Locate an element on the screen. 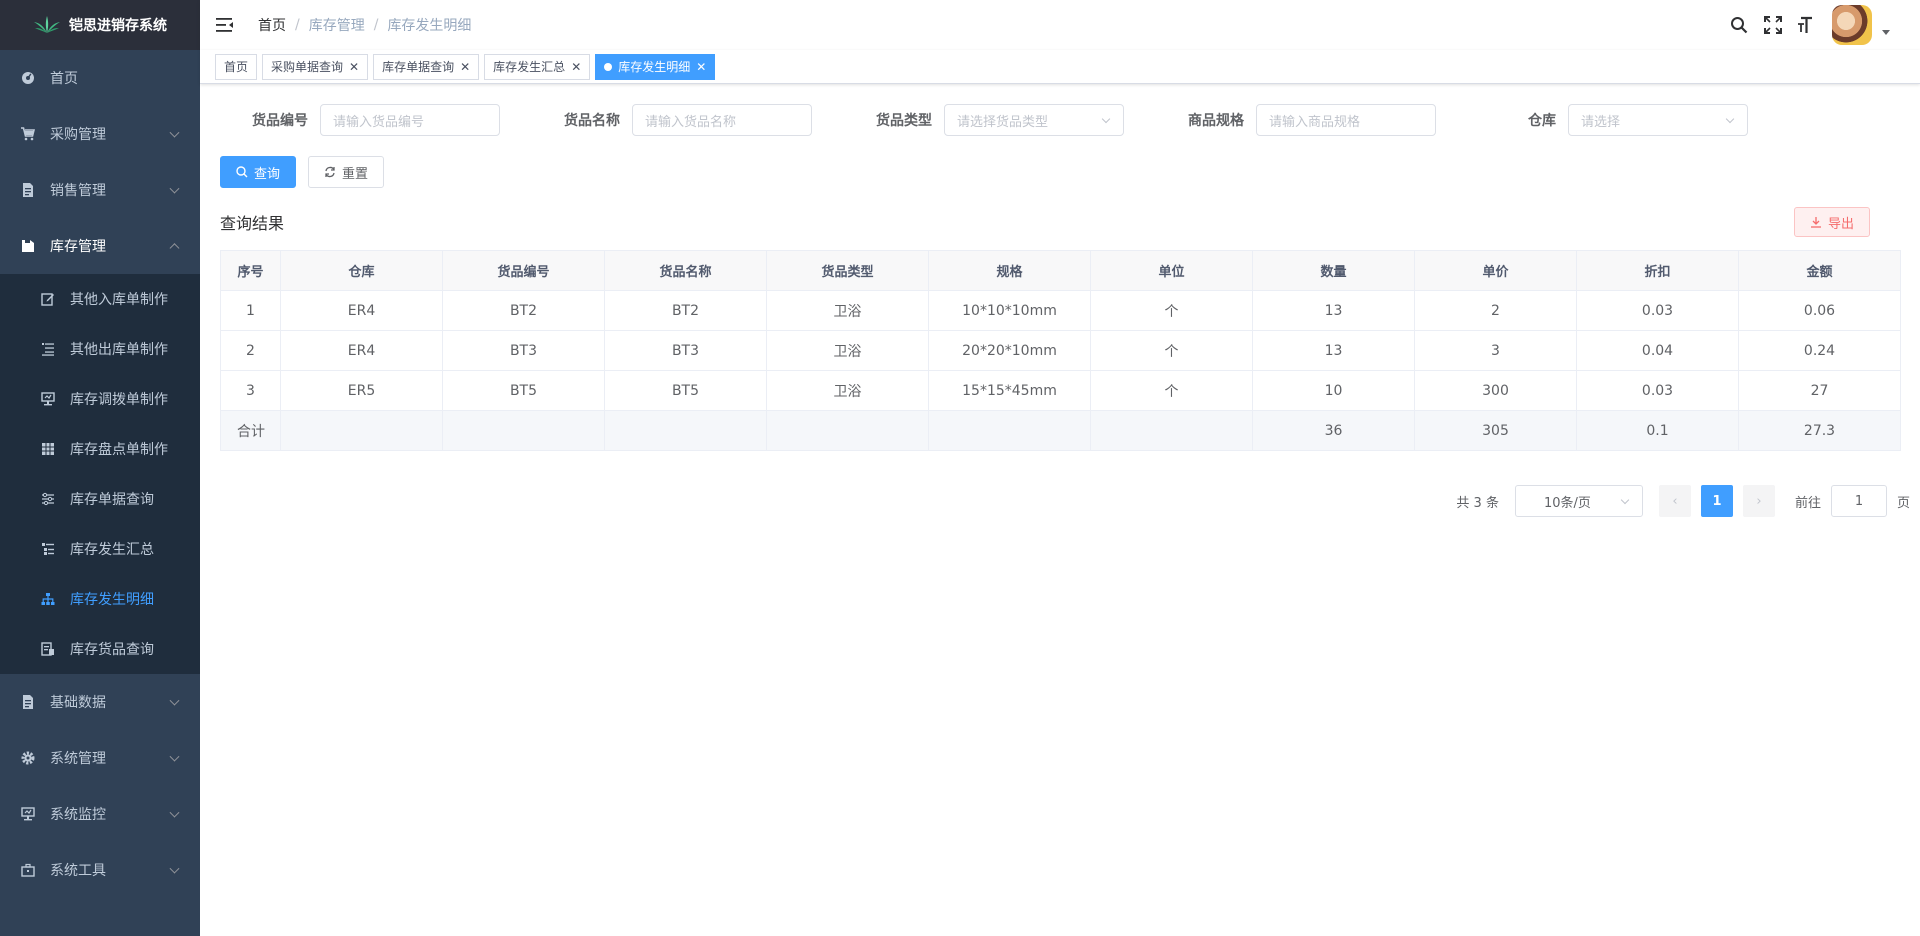  tag-stock-summary: 库存发生汇总 ✕ is located at coordinates (537, 66).